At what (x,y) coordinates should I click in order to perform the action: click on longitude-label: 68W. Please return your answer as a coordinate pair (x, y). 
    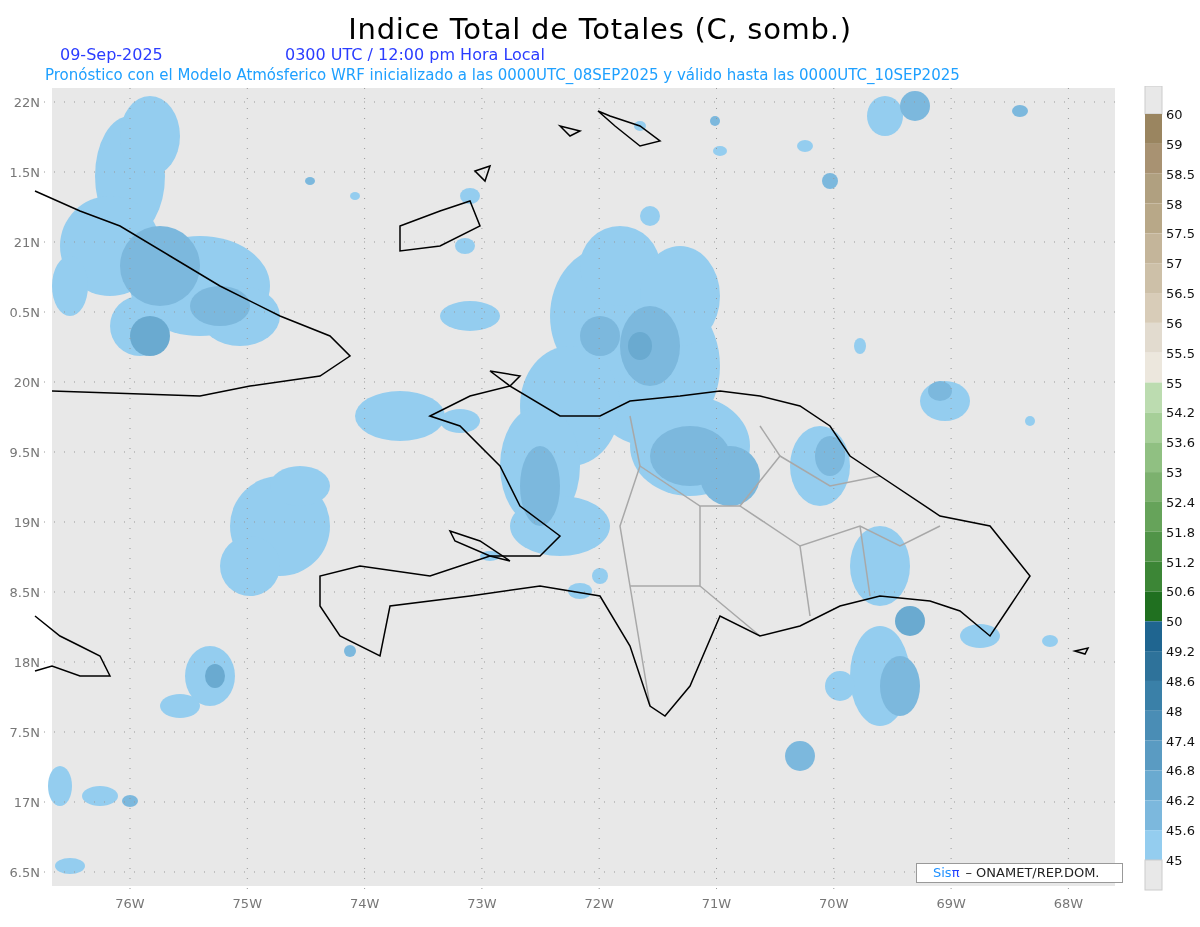
    Looking at the image, I should click on (1068, 903).